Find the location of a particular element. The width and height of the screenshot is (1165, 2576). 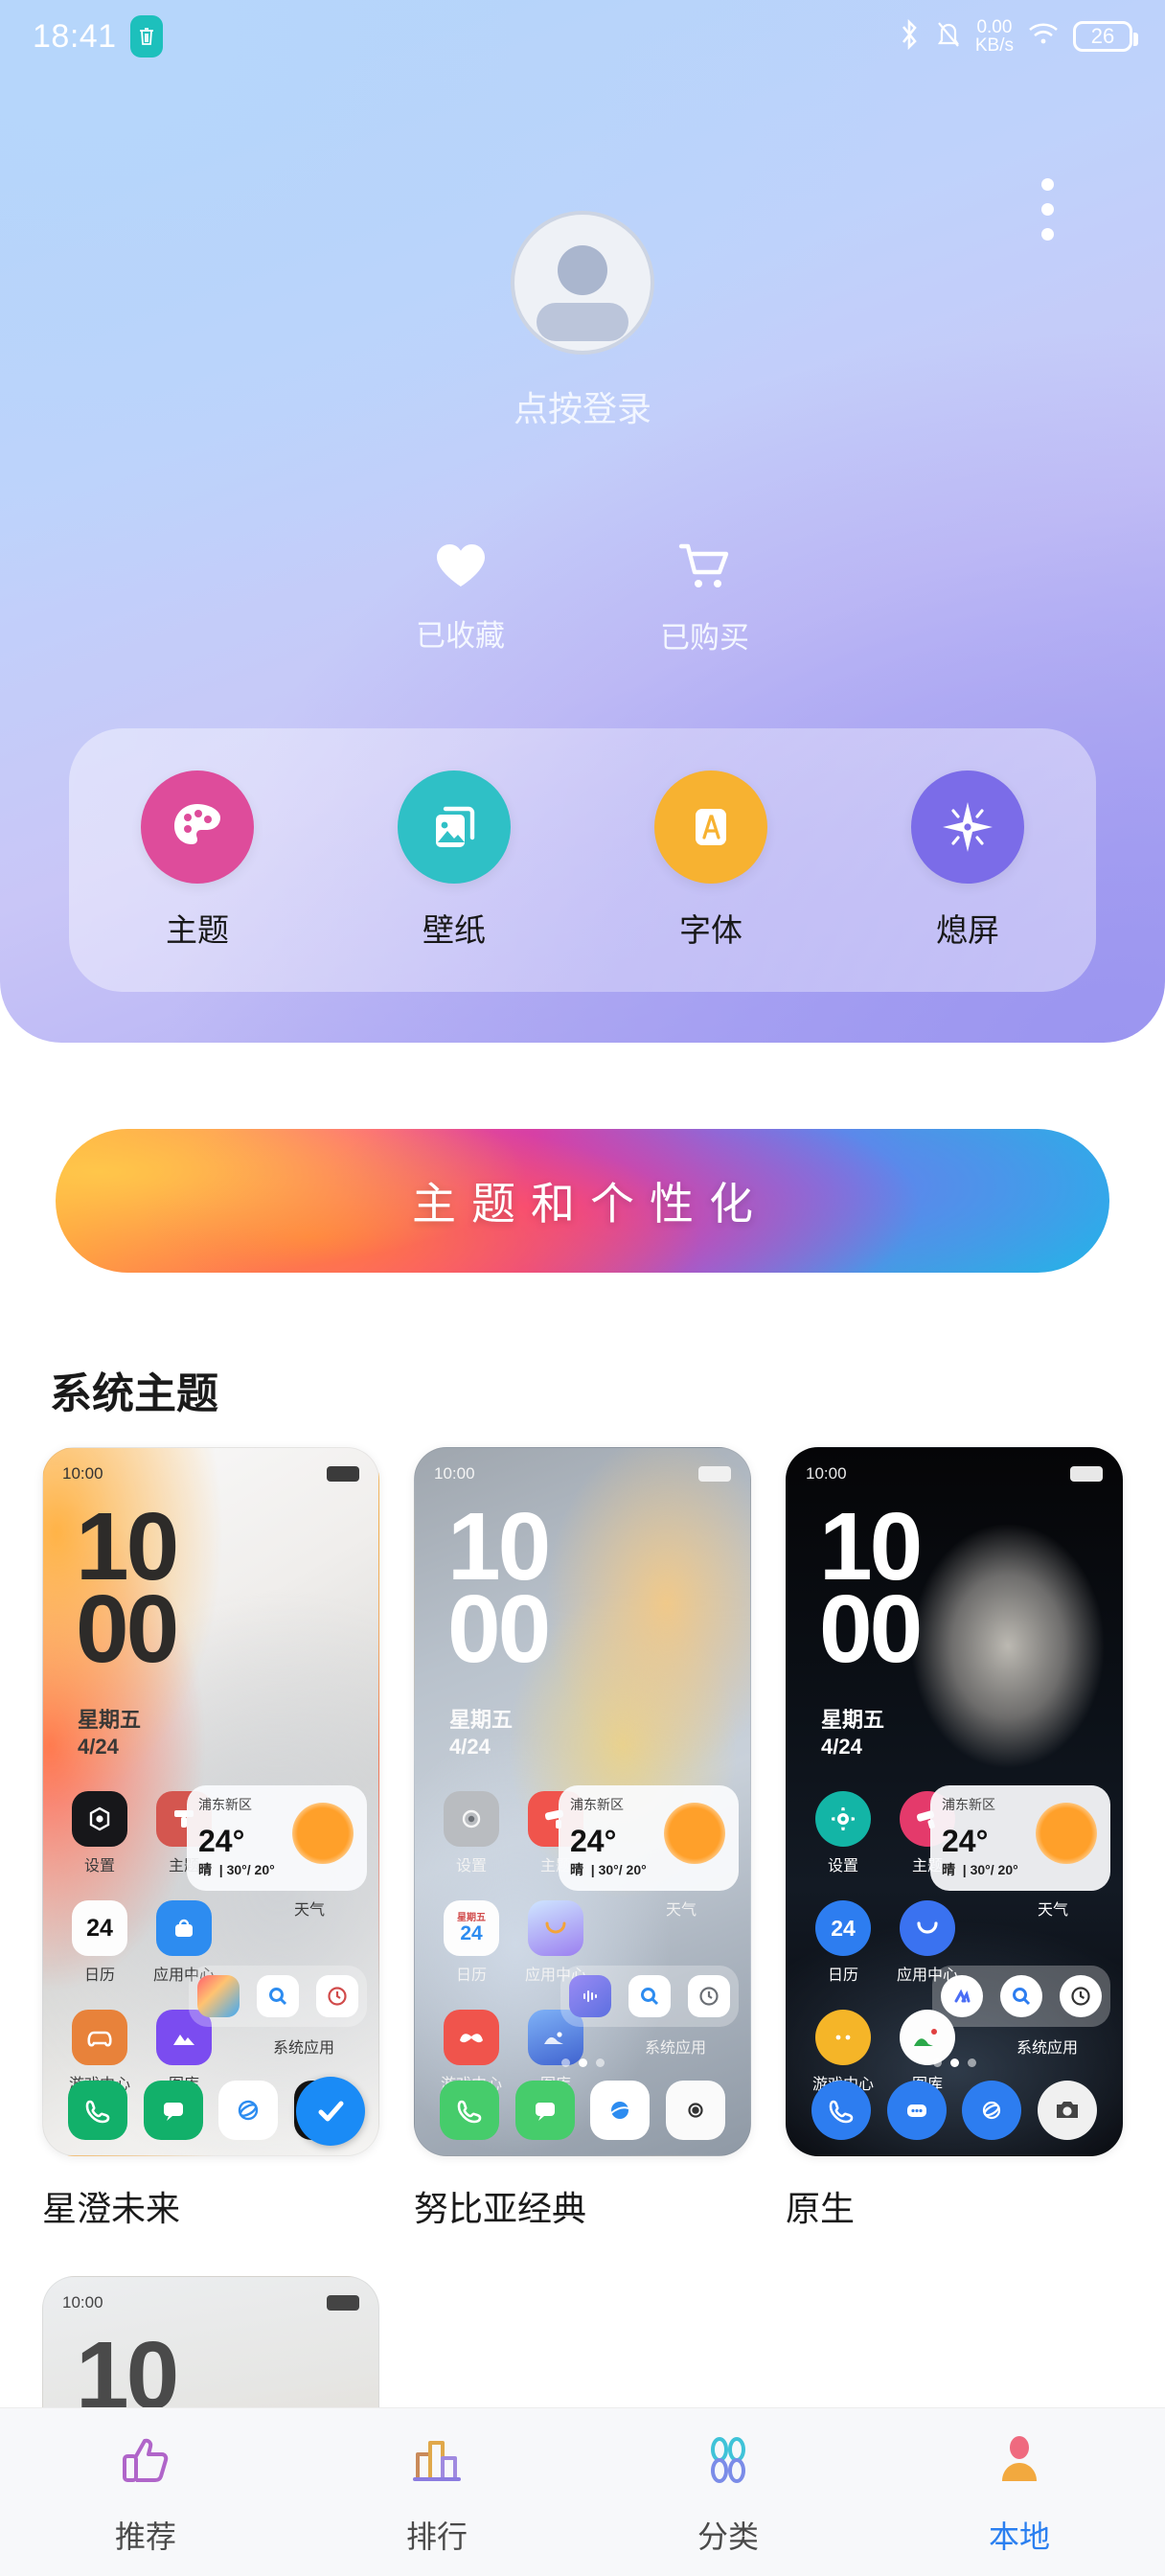

nav-item-category: 分类 is located at coordinates (728, 2493).